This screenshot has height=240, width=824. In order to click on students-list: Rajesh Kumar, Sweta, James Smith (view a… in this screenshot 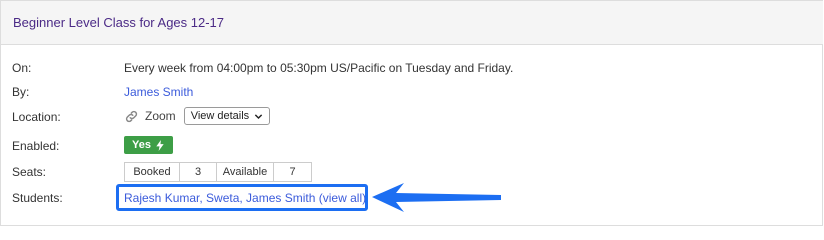, I will do `click(245, 198)`.